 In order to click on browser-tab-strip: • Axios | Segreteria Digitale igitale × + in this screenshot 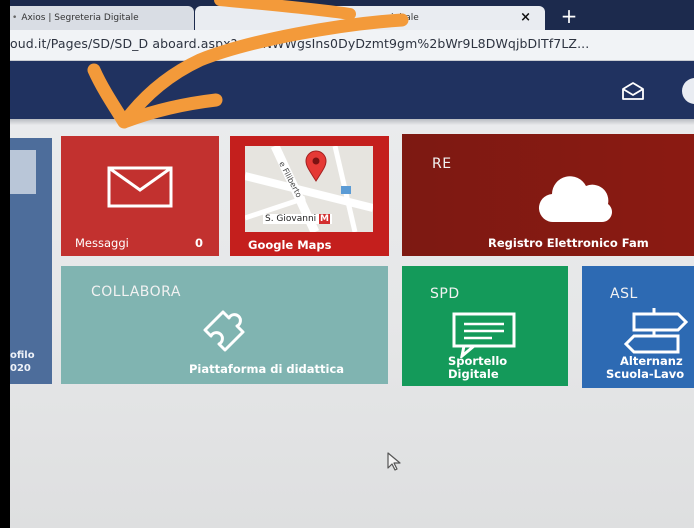, I will do `click(352, 15)`.